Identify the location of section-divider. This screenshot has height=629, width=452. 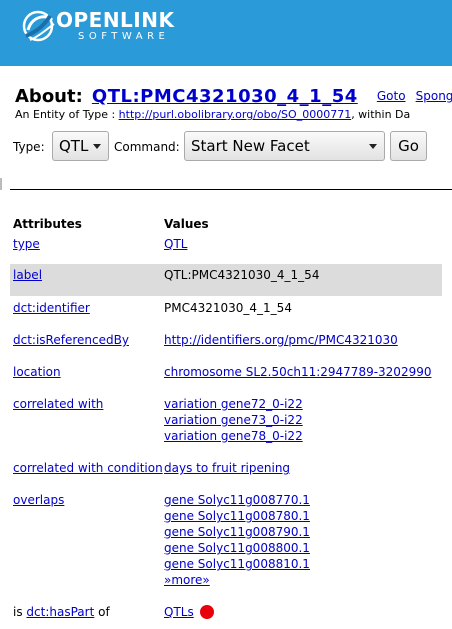
(231, 189).